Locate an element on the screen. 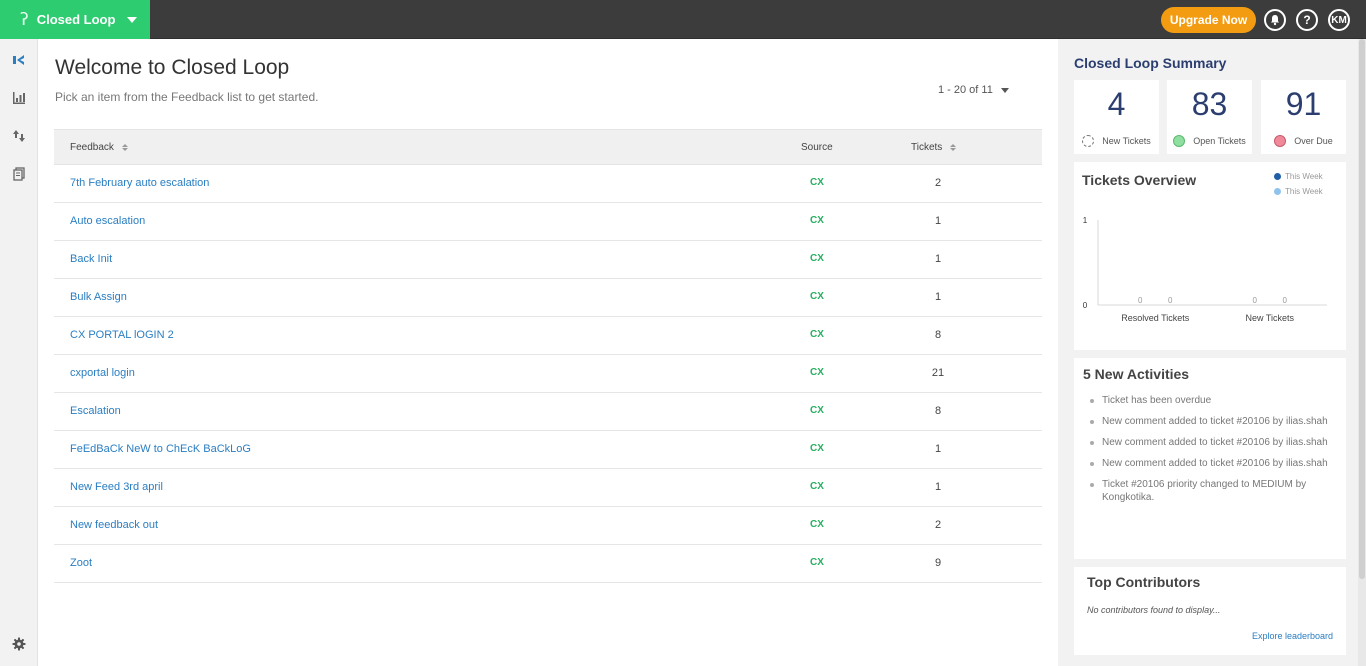 The image size is (1366, 666). app-switcher: ʔ Closed Loop is located at coordinates (75, 19).